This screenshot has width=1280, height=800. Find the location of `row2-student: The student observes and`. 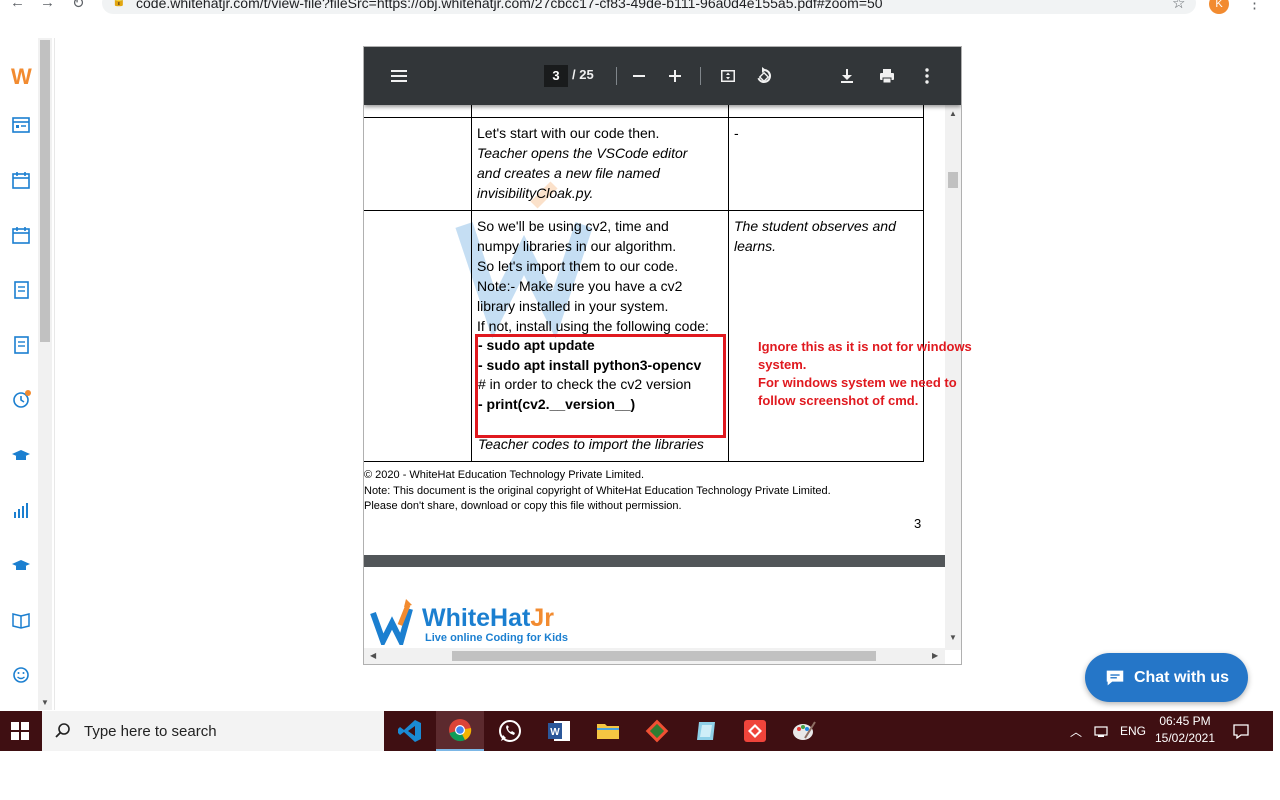

row2-student: The student observes and is located at coordinates (815, 226).